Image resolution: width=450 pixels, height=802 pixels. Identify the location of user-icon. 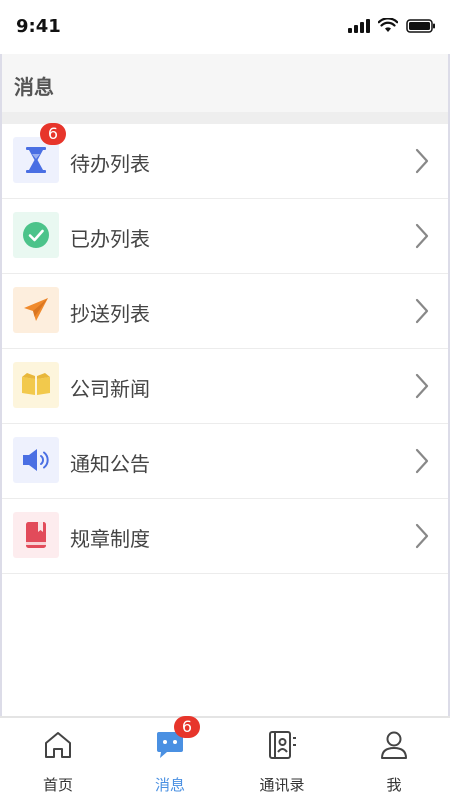
(394, 745).